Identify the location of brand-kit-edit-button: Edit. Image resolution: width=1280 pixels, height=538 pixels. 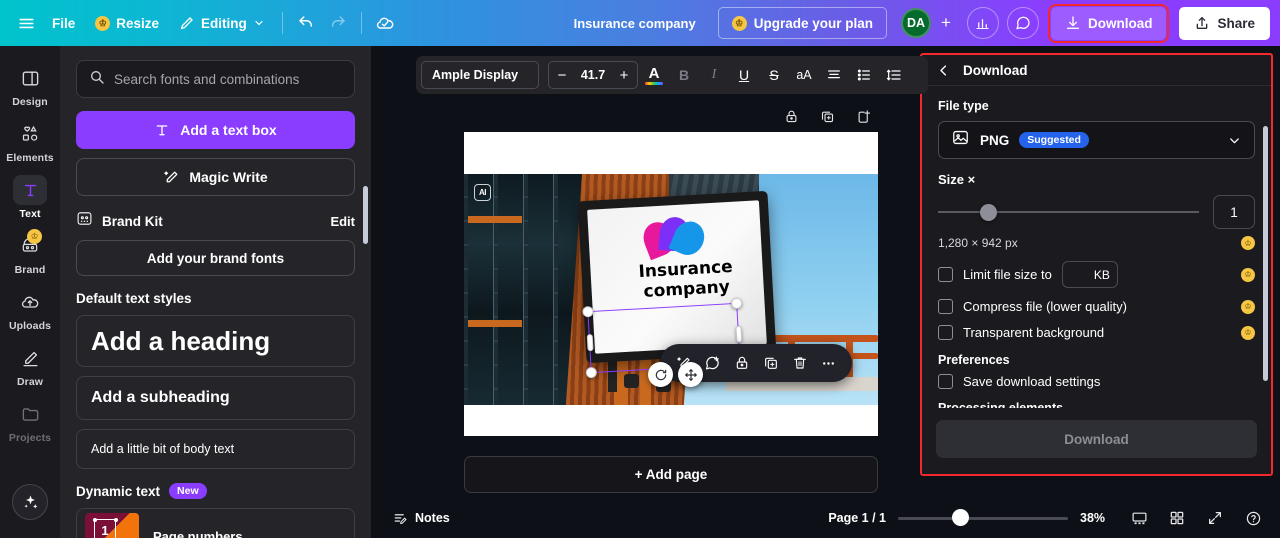
(342, 221).